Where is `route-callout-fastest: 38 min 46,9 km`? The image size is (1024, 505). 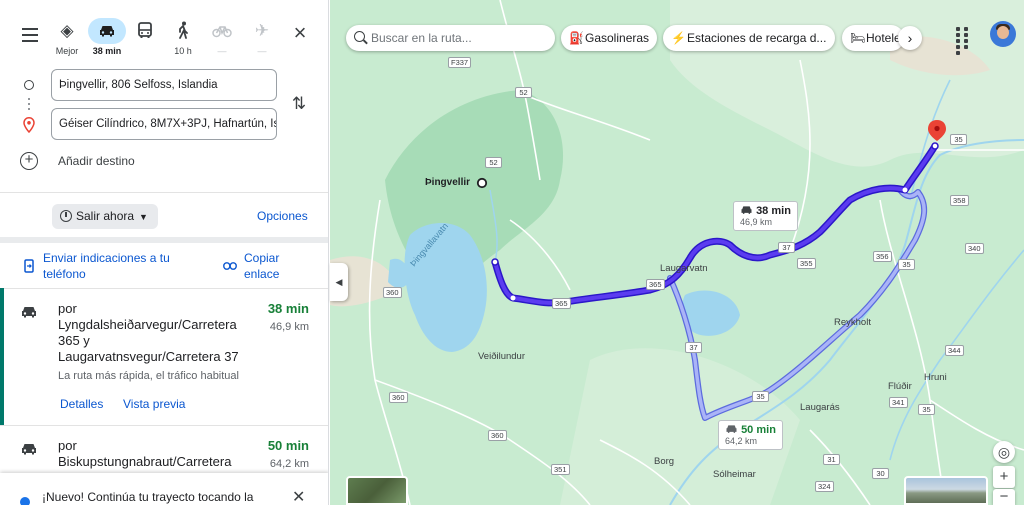 route-callout-fastest: 38 min 46,9 km is located at coordinates (765, 216).